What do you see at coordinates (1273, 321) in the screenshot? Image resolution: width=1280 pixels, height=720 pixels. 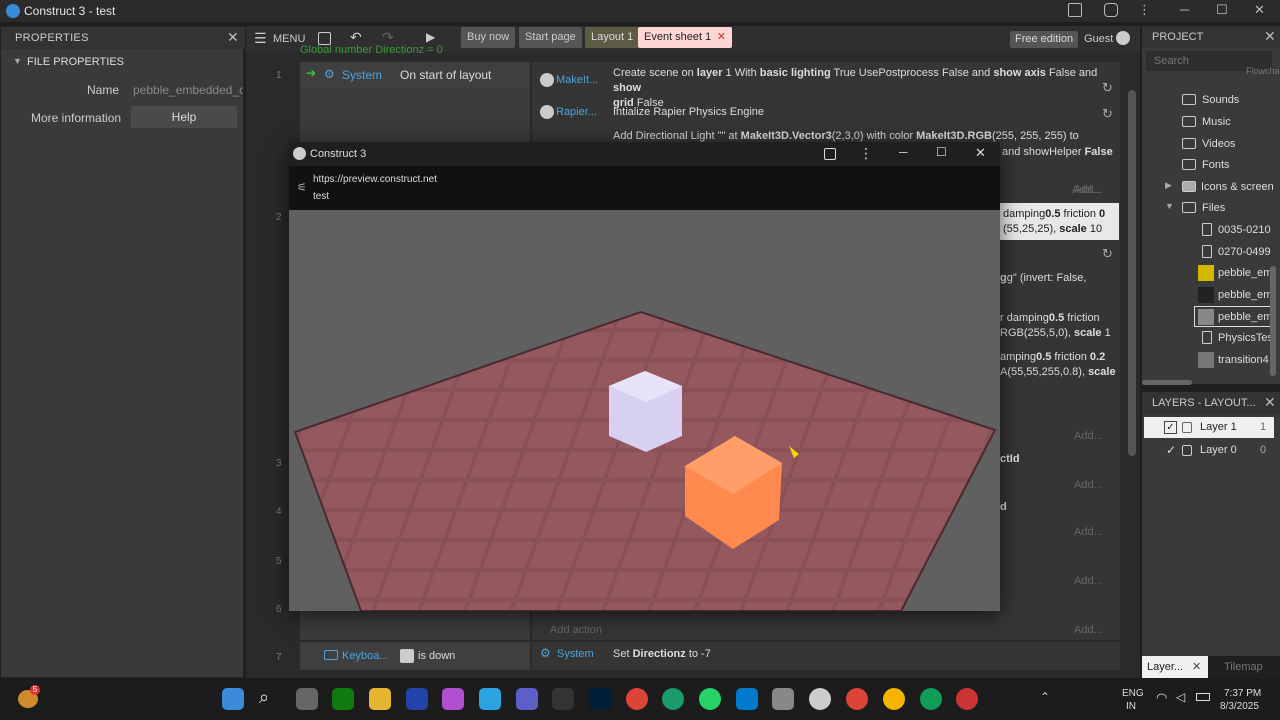 I see `project-vscroll` at bounding box center [1273, 321].